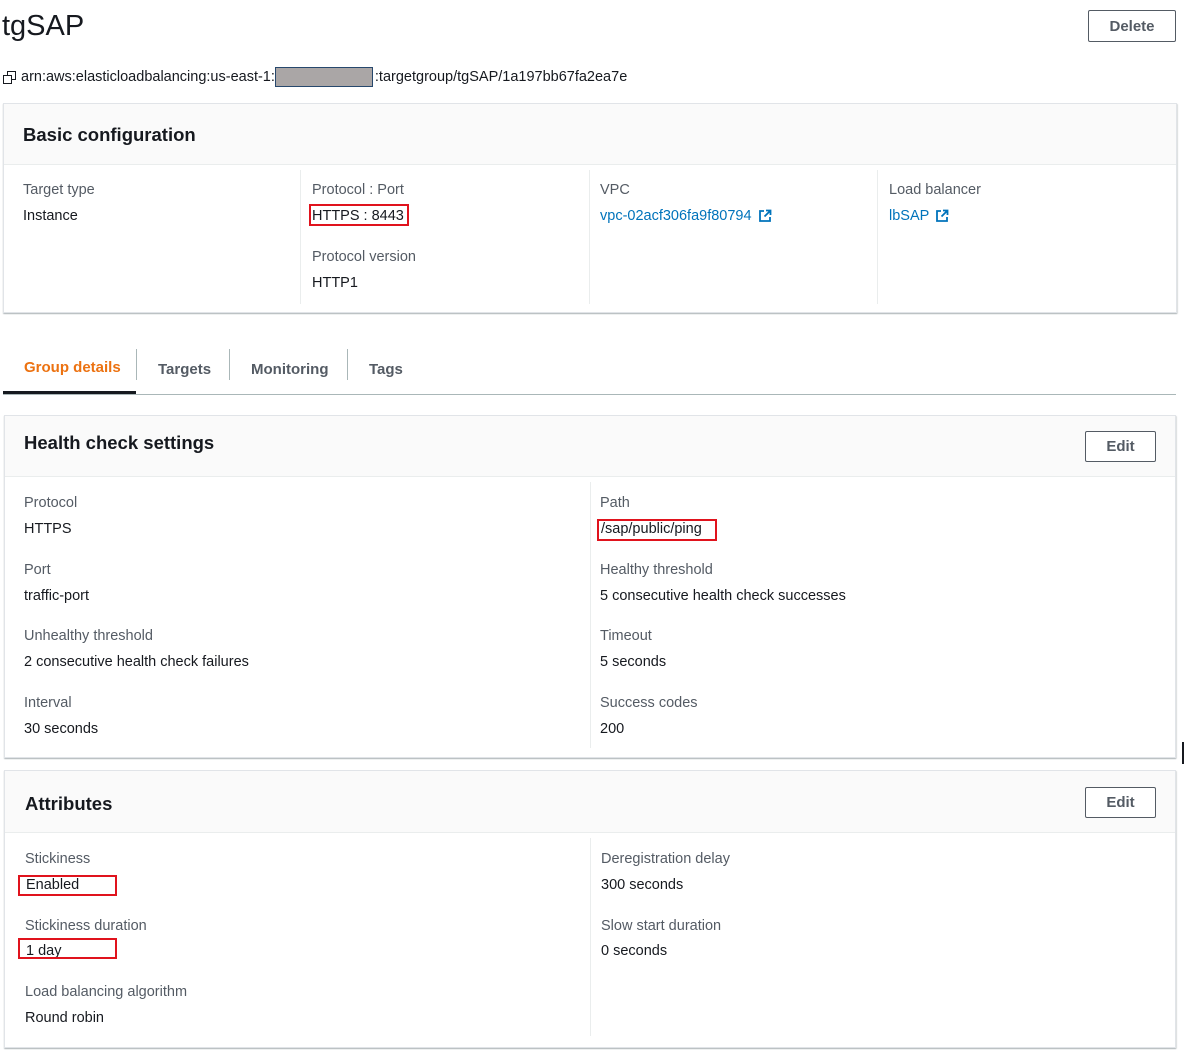  What do you see at coordinates (665, 859) in the screenshot?
I see `deregistration-delay-label: Deregistration delay` at bounding box center [665, 859].